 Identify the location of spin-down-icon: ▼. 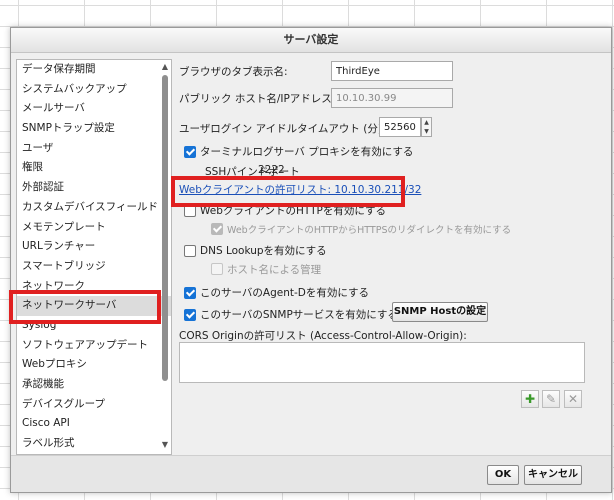
(426, 131).